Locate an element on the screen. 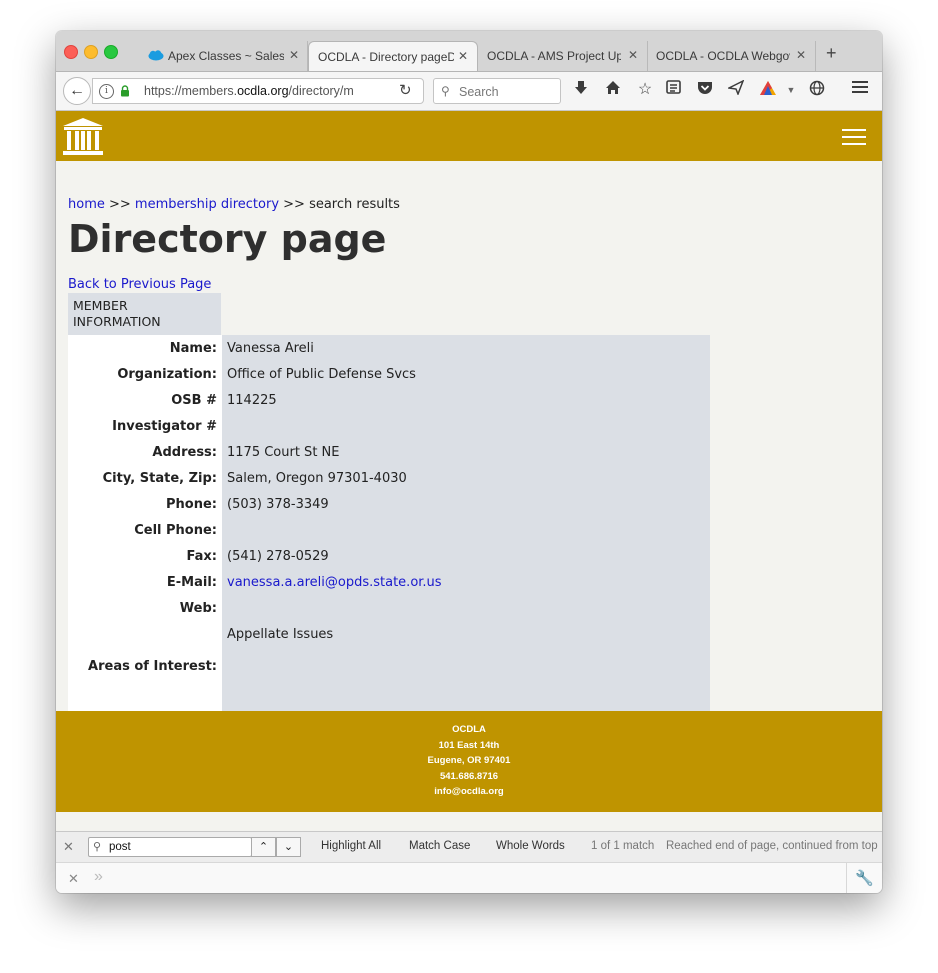 Image resolution: width=938 pixels, height=973 pixels. osb-value: 114225 is located at coordinates (252, 400).